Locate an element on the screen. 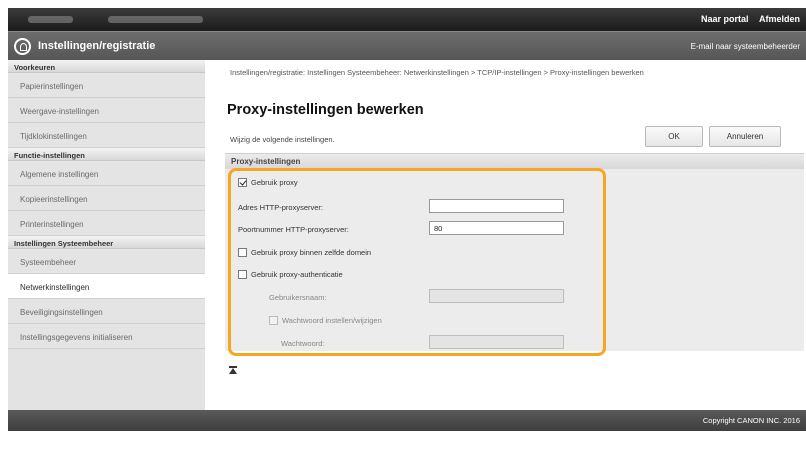 The height and width of the screenshot is (457, 806). section-header: Proxy-instellingen is located at coordinates (514, 161).